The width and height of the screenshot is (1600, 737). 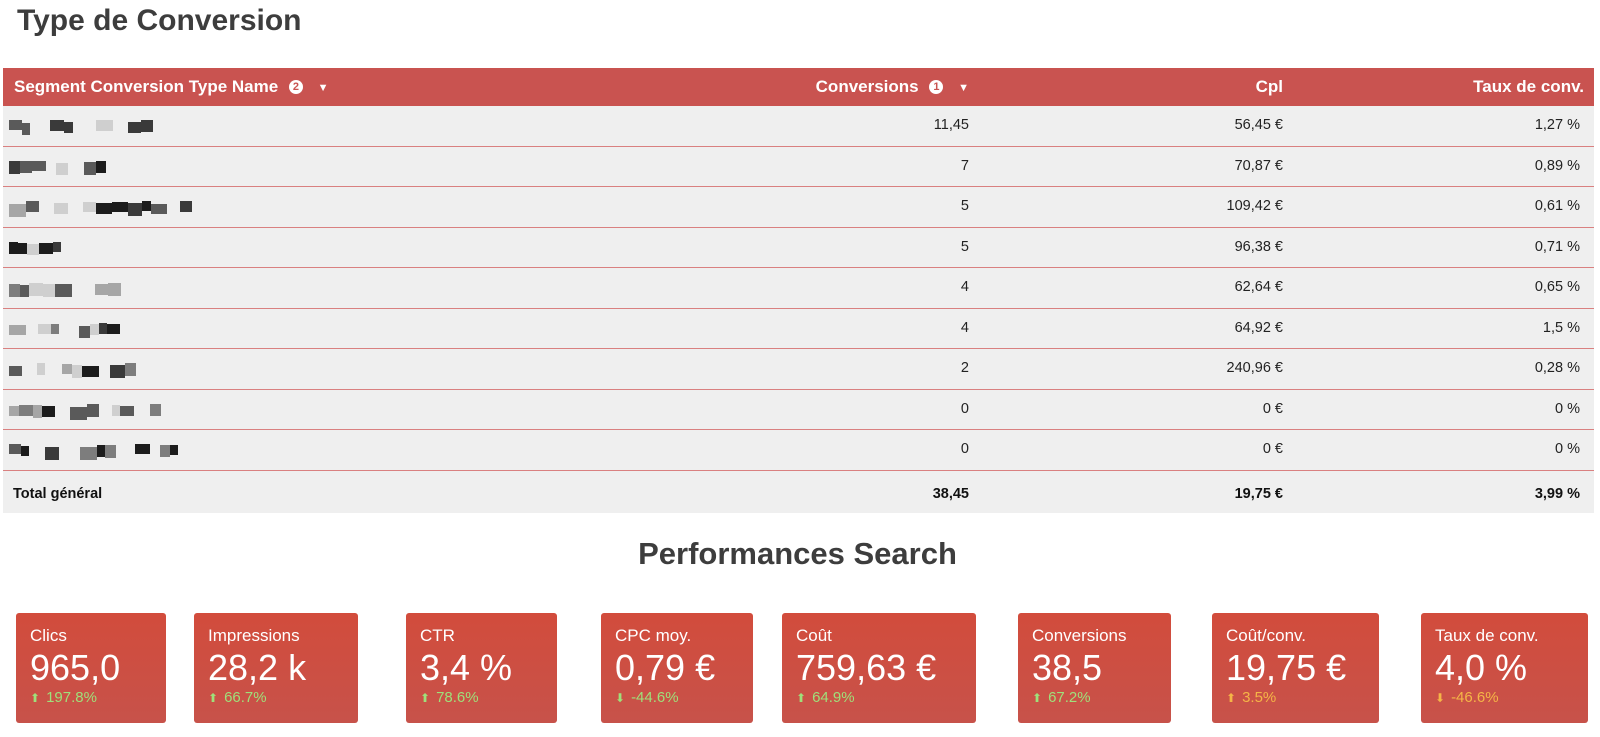 What do you see at coordinates (1259, 697) in the screenshot?
I see `kpi-delta-value: 3.5%` at bounding box center [1259, 697].